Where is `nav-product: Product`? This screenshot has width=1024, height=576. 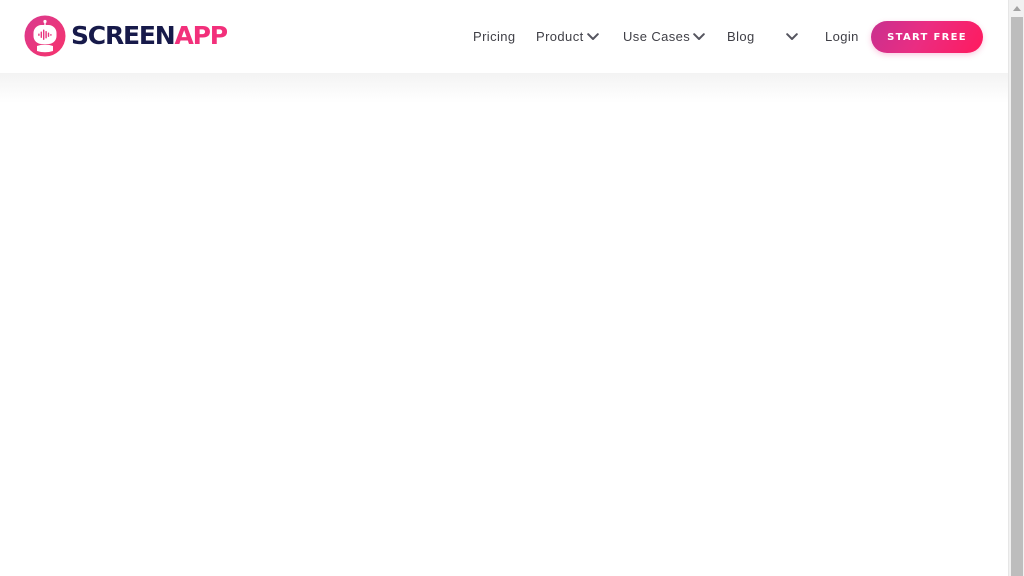 nav-product: Product is located at coordinates (567, 37).